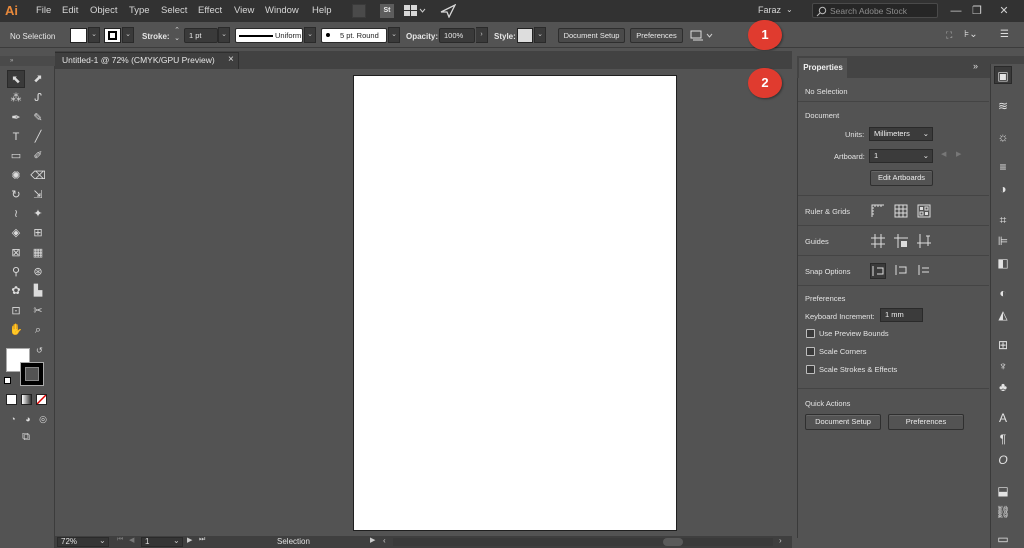 Image resolution: width=1024 pixels, height=548 pixels. I want to click on horizontal-scrollbar, so click(583, 542).